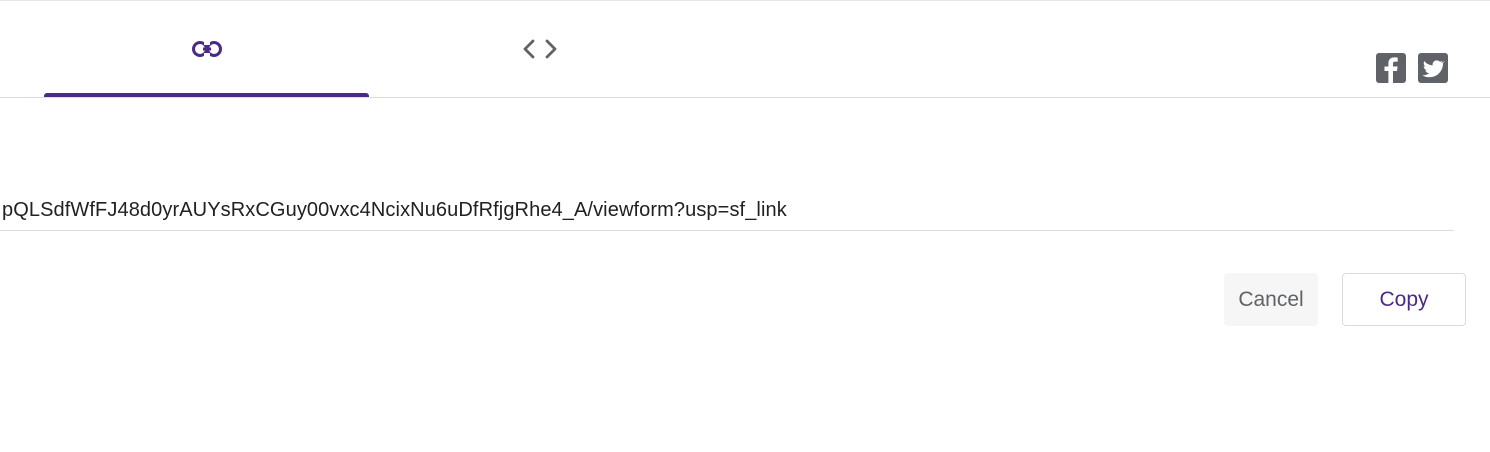 The width and height of the screenshot is (1490, 452). Describe the element at coordinates (1271, 299) in the screenshot. I see `cancel-button: Cancel` at that location.